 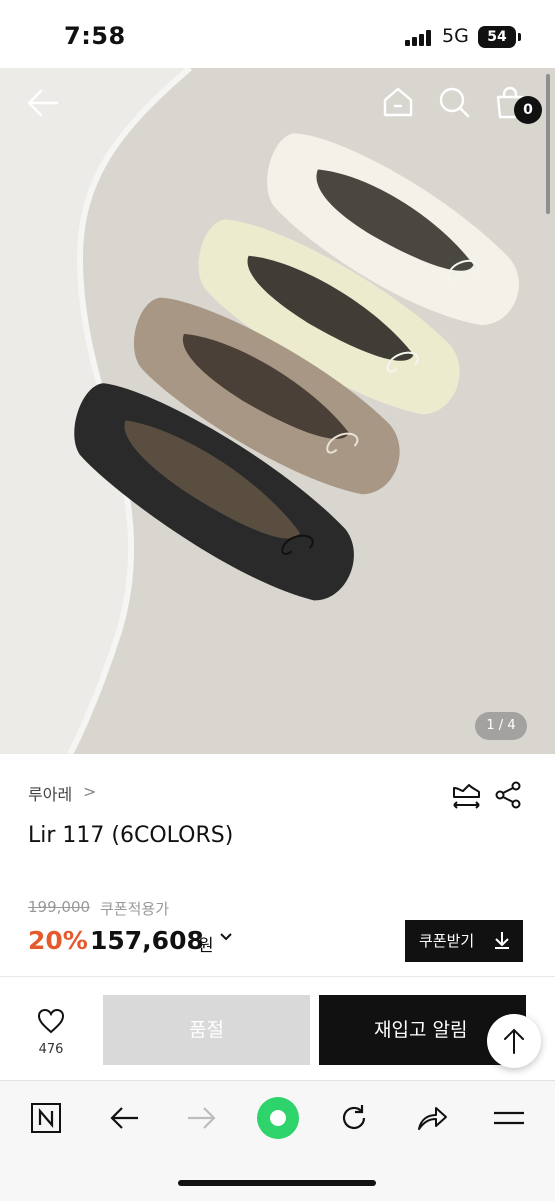 I want to click on shoe-size-icon, so click(x=466, y=796).